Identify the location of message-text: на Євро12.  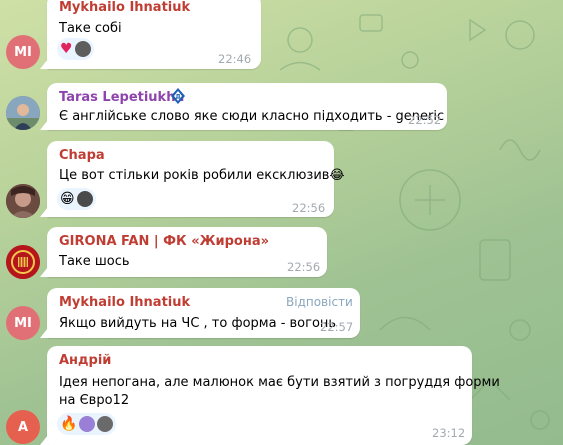
(94, 400).